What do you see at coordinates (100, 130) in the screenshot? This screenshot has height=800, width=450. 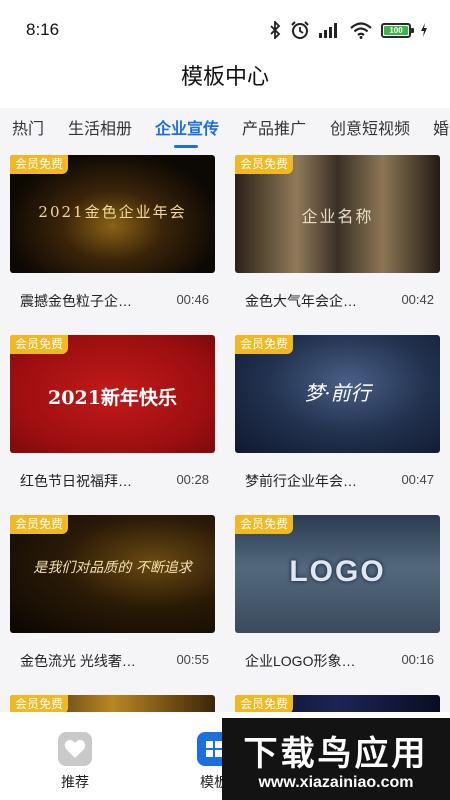 I see `tab-life-album: 生活相册` at bounding box center [100, 130].